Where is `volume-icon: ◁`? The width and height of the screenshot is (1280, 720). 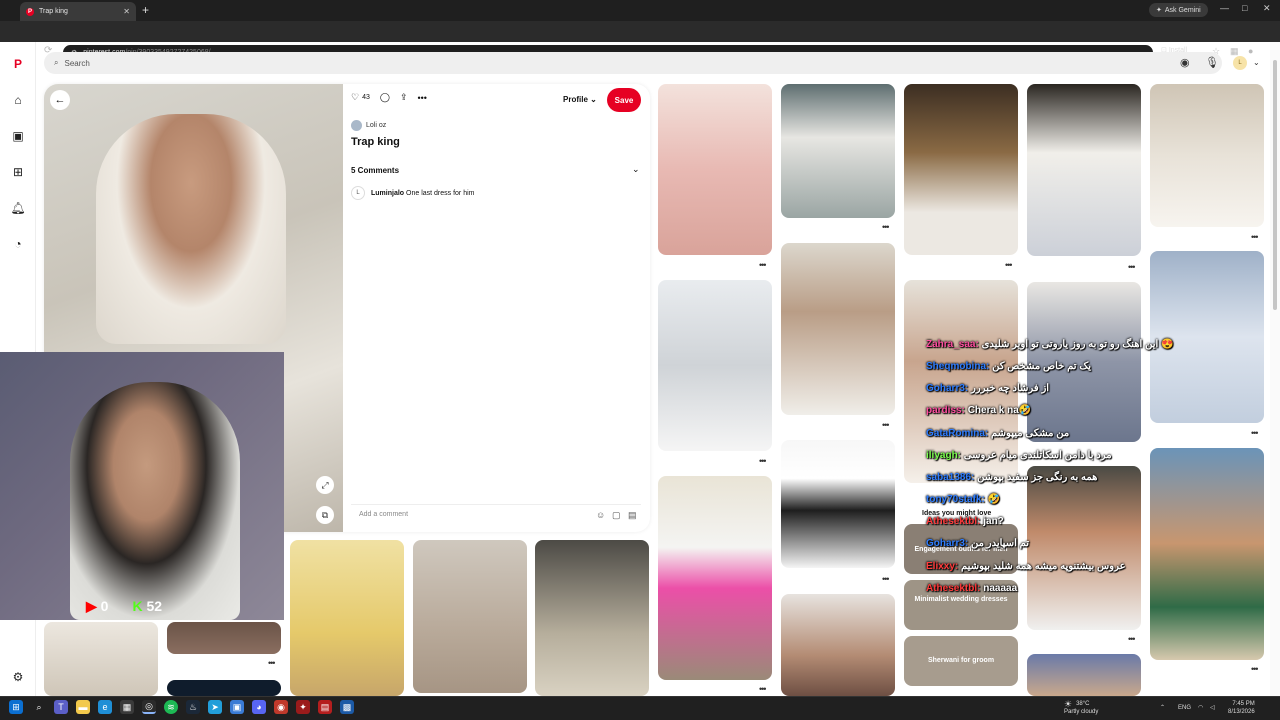 volume-icon: ◁ is located at coordinates (1212, 708).